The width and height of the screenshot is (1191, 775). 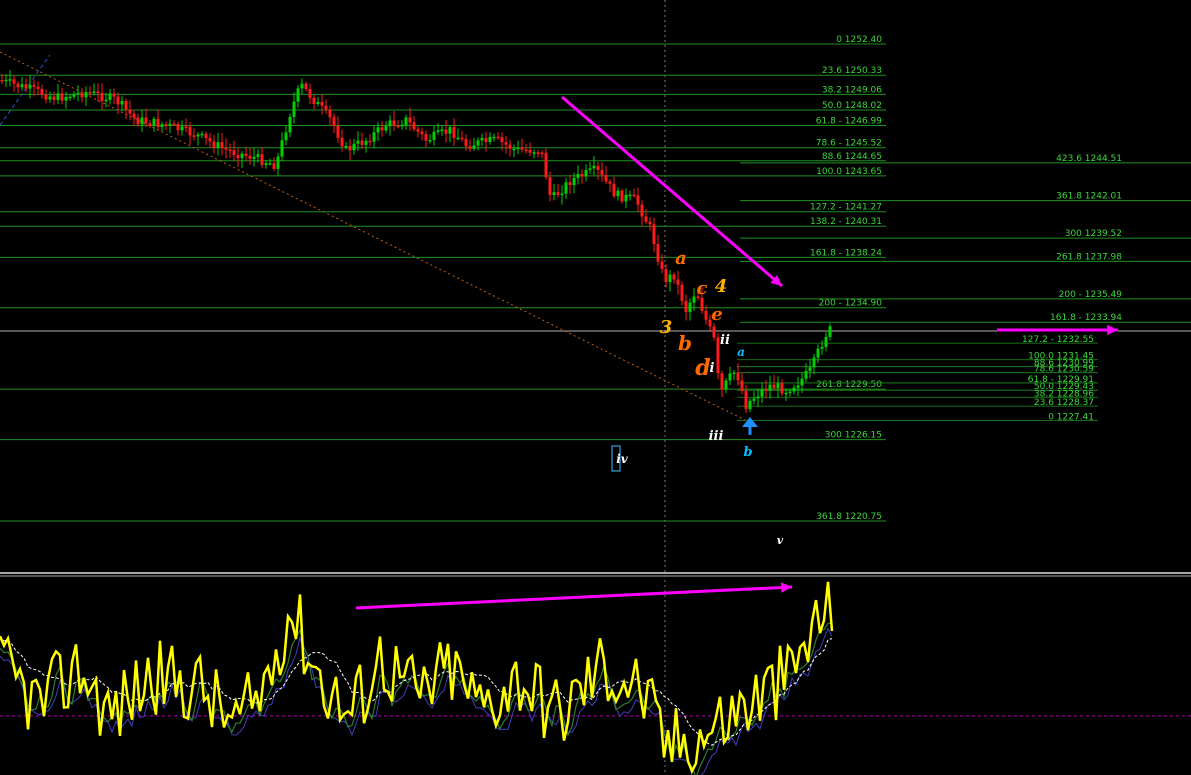 What do you see at coordinates (1064, 403) in the screenshot?
I see `fib-label-small: 23.6 1228.37` at bounding box center [1064, 403].